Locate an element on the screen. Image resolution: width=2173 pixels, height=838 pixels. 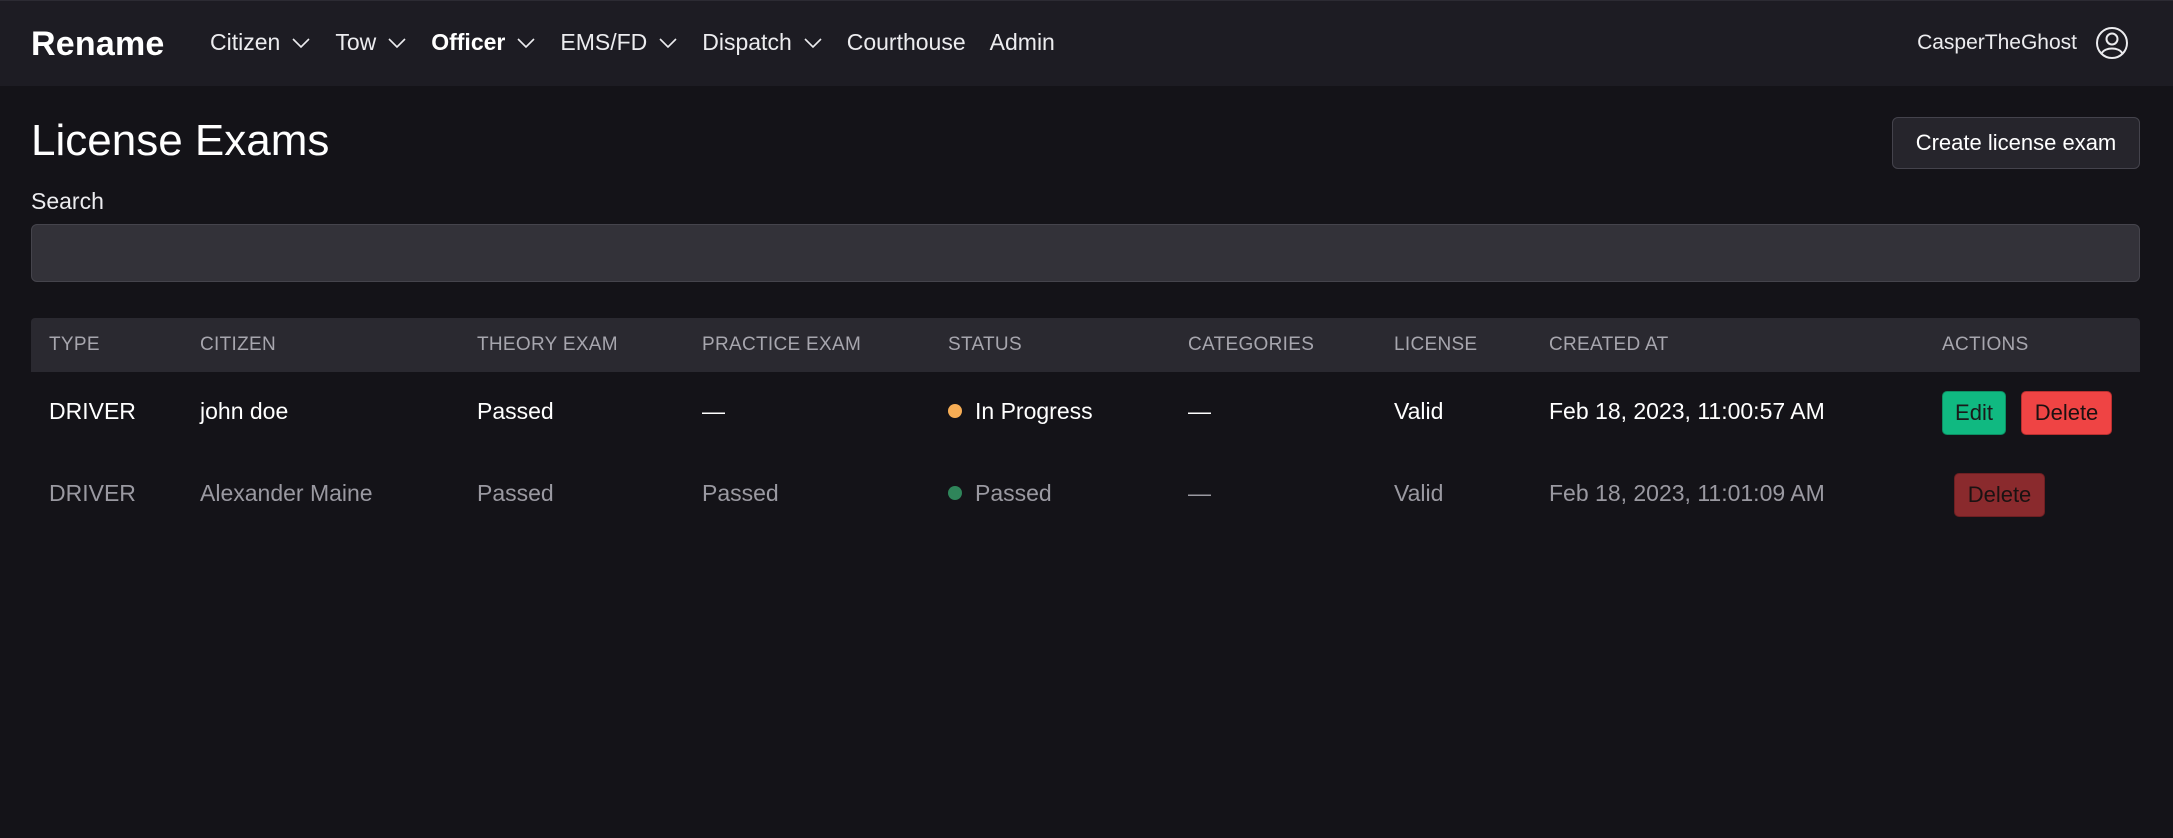
nav-item-label: Courthouse is located at coordinates (906, 42).